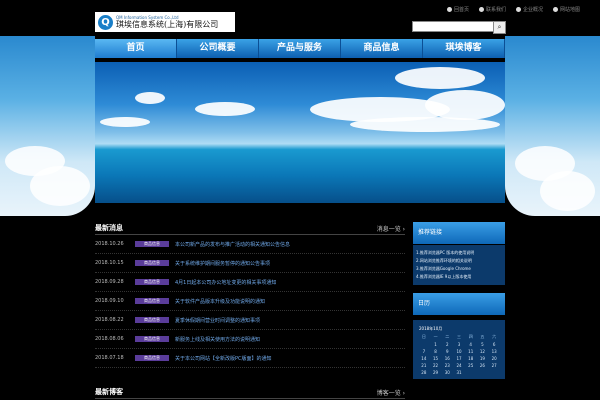  I want to click on calendar-day: 10, so click(459, 351).